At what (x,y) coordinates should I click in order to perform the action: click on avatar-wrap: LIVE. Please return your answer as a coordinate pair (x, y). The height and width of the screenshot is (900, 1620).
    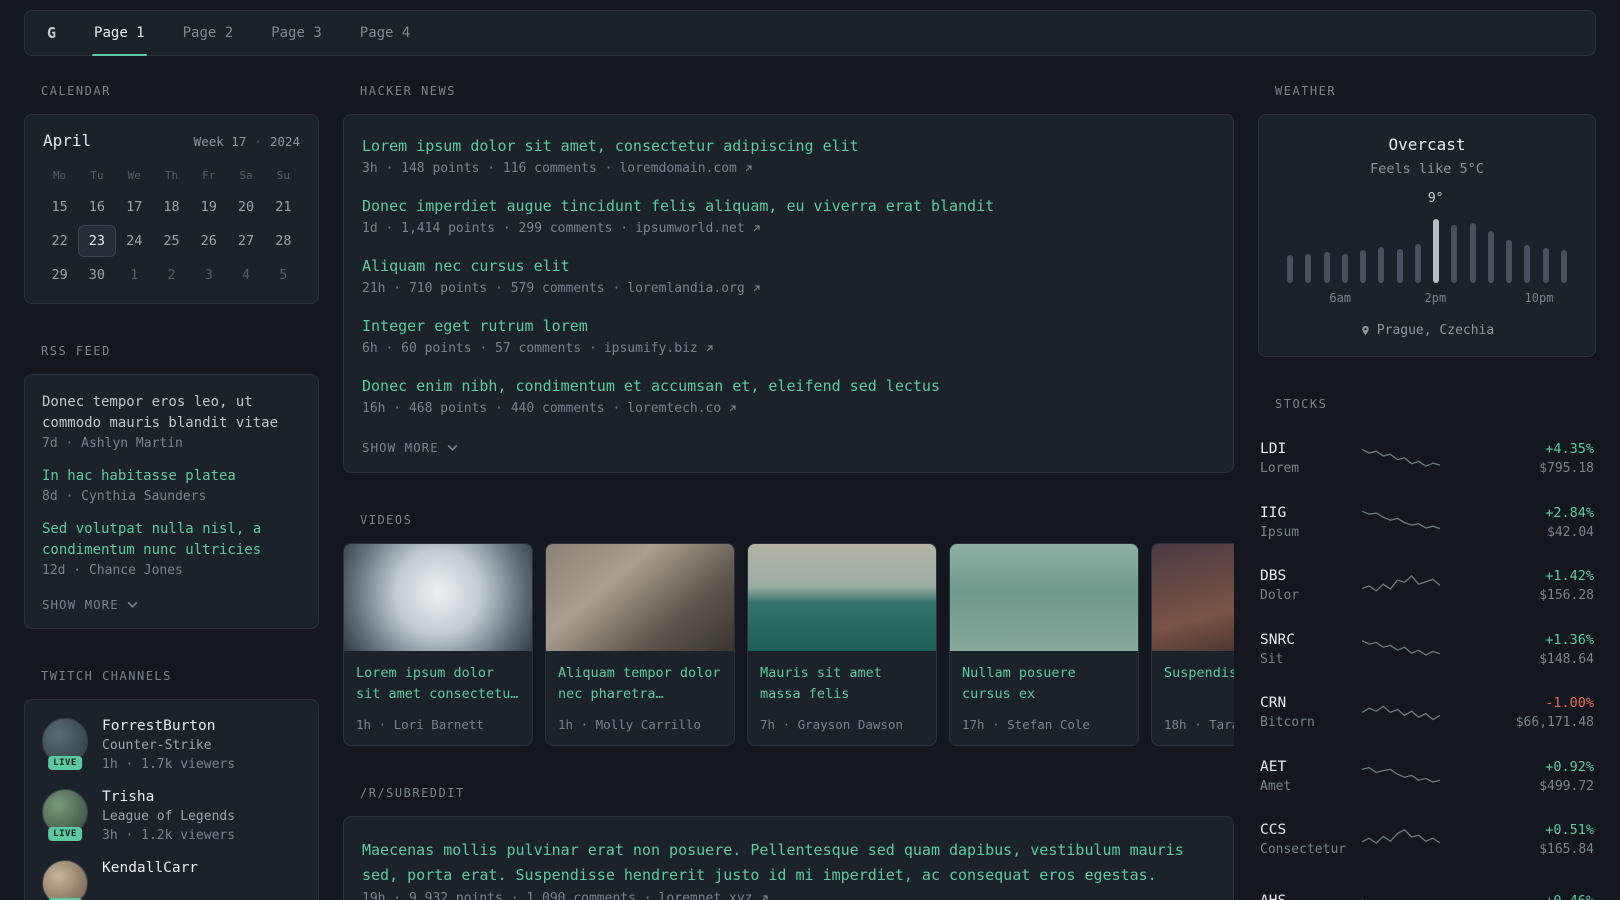
    Looking at the image, I should click on (65, 880).